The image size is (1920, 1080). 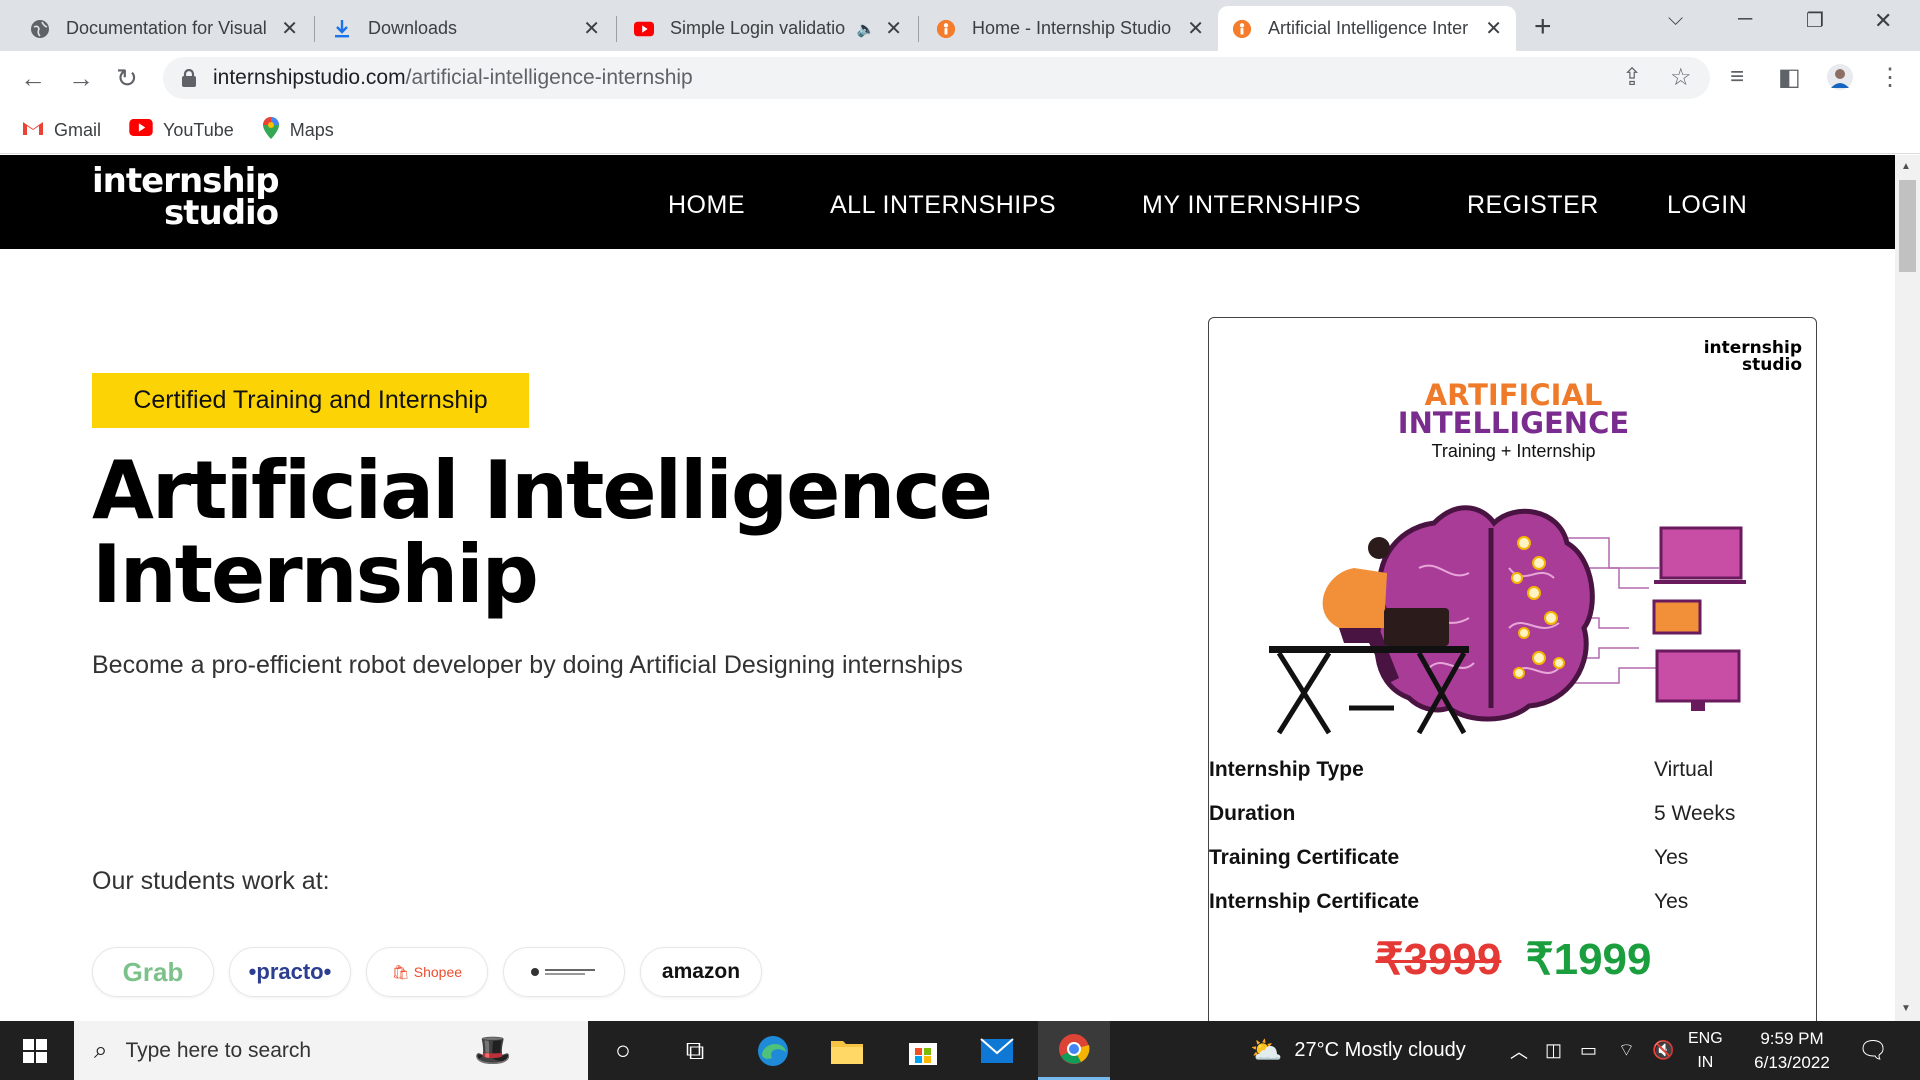 What do you see at coordinates (1907, 226) in the screenshot?
I see `scrollbar-thumb` at bounding box center [1907, 226].